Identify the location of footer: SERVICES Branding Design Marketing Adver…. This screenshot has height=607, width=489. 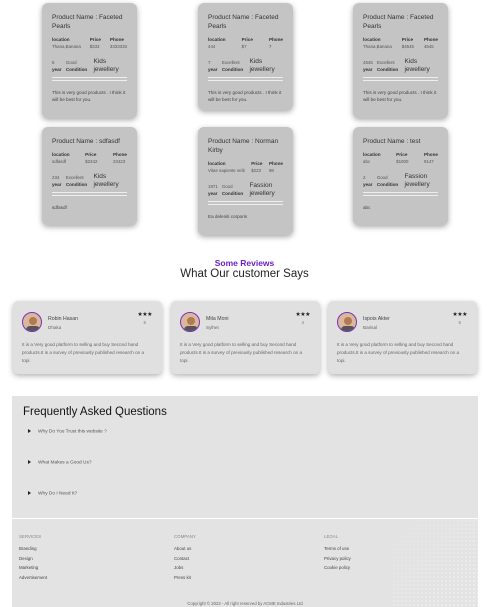
(245, 563).